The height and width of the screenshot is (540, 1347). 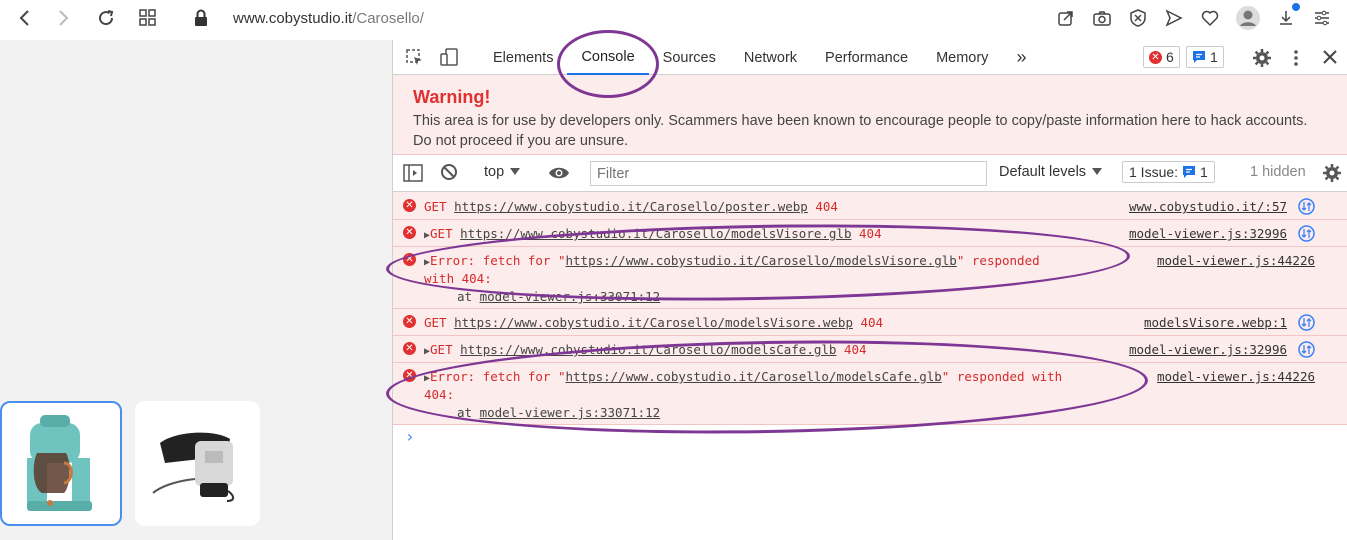 I want to click on tab-network: Network, so click(x=770, y=57).